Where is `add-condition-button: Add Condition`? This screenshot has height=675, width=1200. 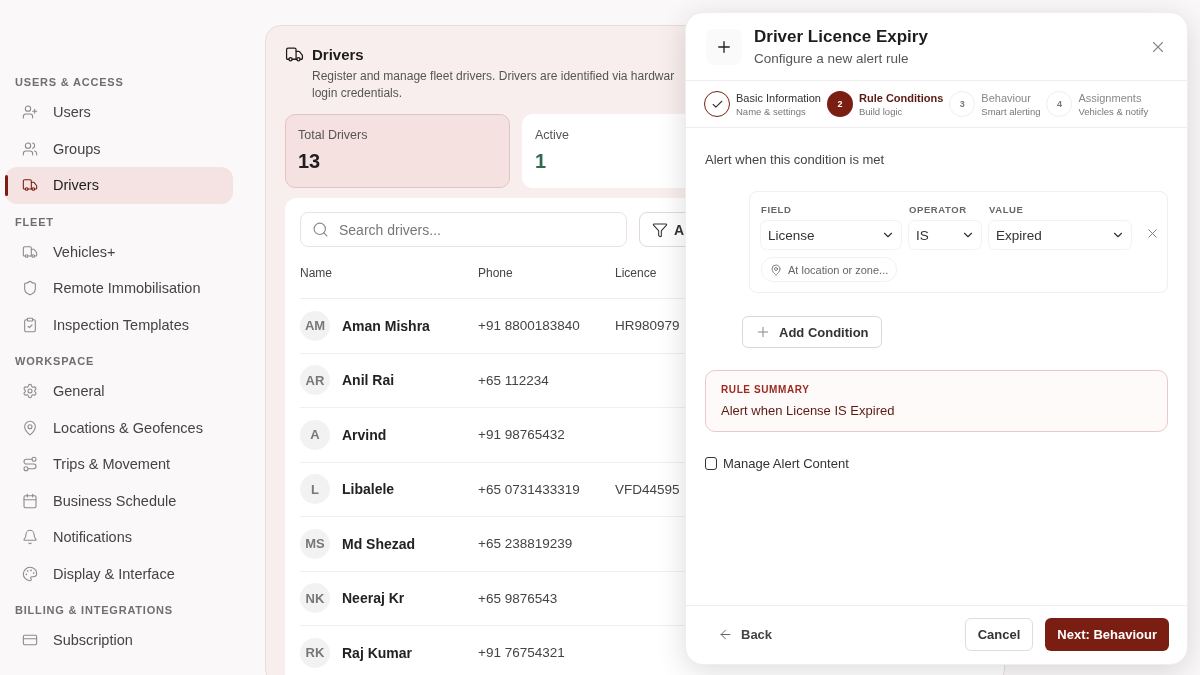
add-condition-button: Add Condition is located at coordinates (812, 332).